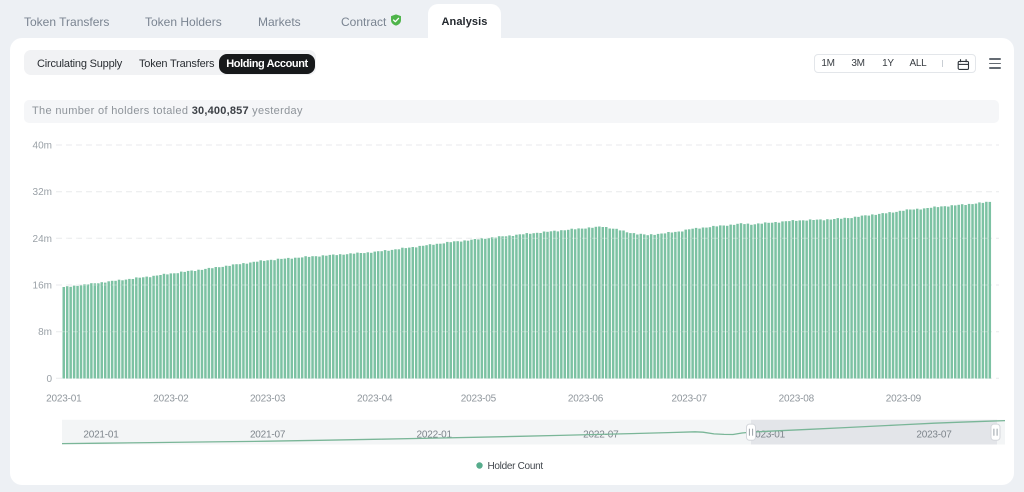 The image size is (1024, 492). Describe the element at coordinates (268, 399) in the screenshot. I see `svg-text: 2023-03` at that location.